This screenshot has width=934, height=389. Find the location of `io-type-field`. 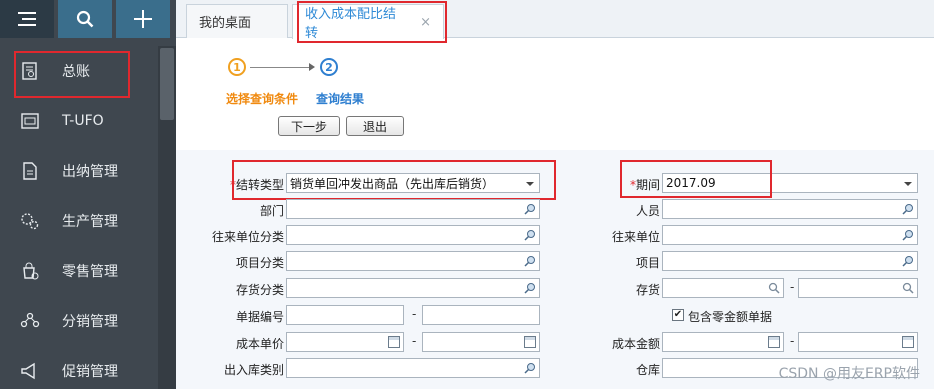

io-type-field is located at coordinates (413, 368).